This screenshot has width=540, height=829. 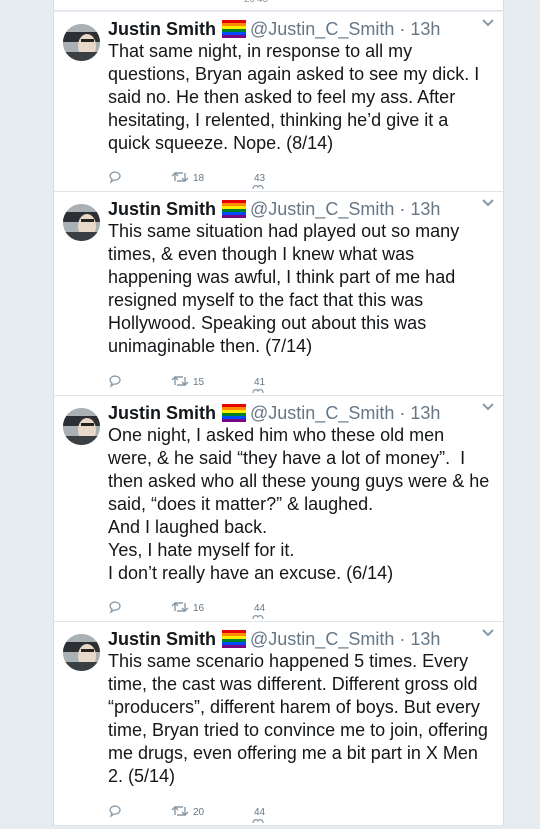 What do you see at coordinates (260, 178) in the screenshot?
I see `like-count: 43` at bounding box center [260, 178].